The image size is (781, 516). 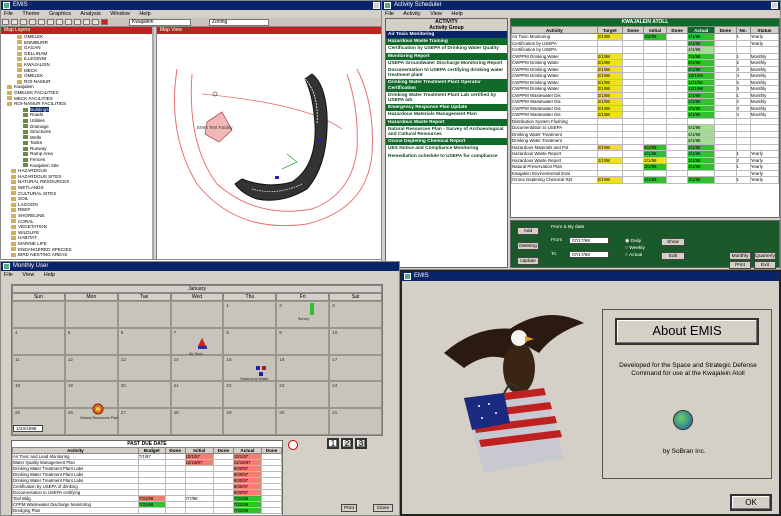 What do you see at coordinates (41, 22) in the screenshot?
I see `toolbar-zoom-out-icon` at bounding box center [41, 22].